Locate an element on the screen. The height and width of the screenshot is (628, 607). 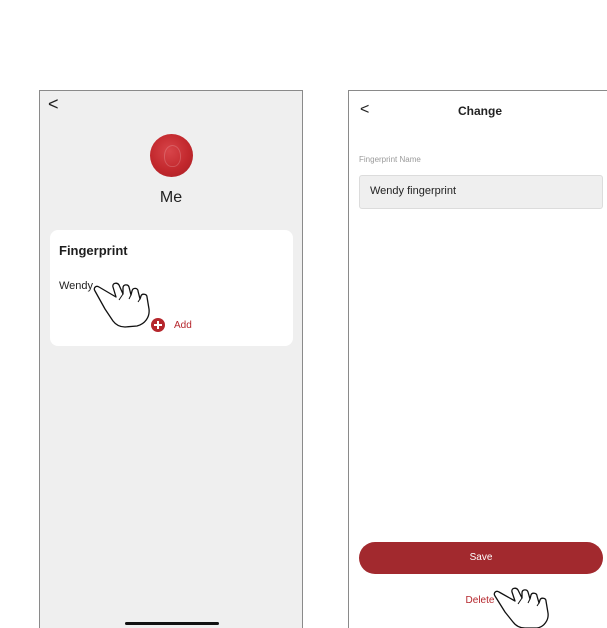
delete-button: Delete is located at coordinates (478, 600).